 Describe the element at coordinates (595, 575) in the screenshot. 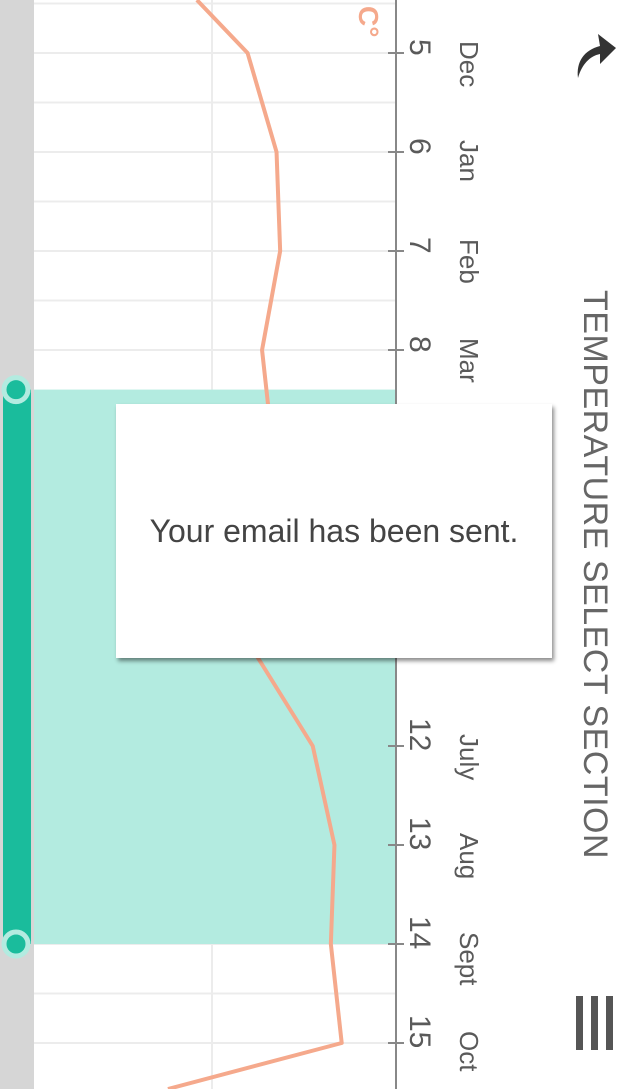

I see `section-title: TEMPERATURE SELECT SECTION` at that location.